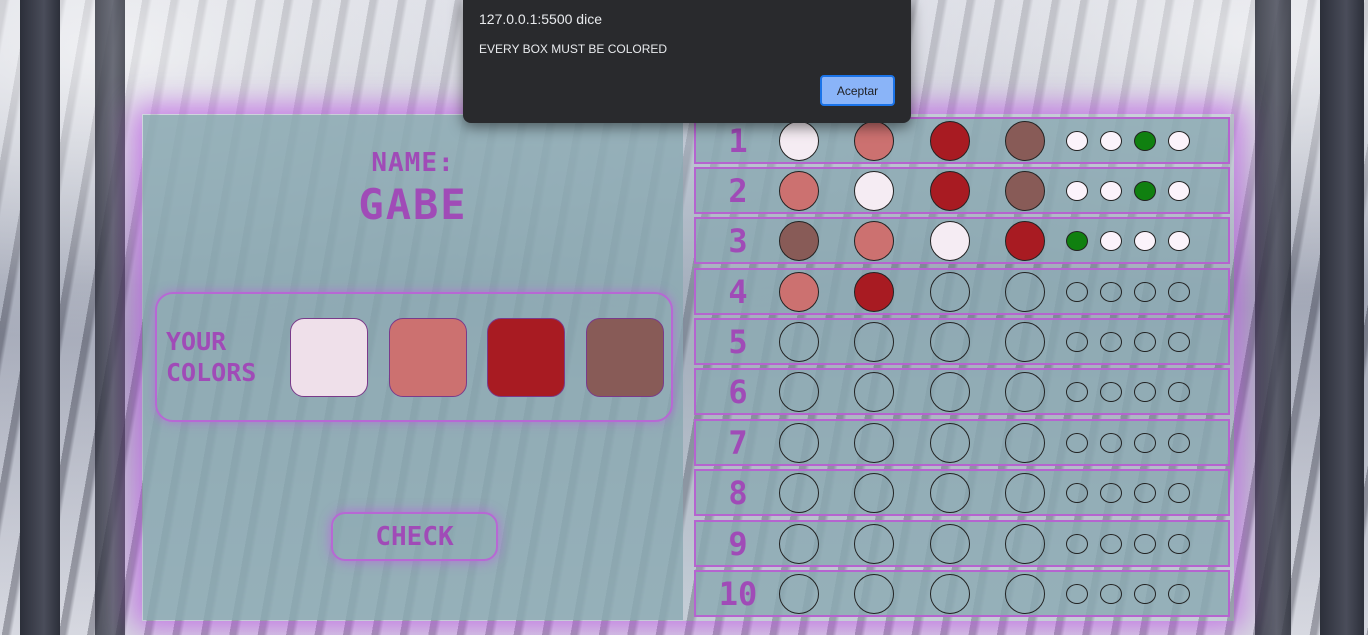 The height and width of the screenshot is (635, 1368). Describe the element at coordinates (738, 342) in the screenshot. I see `row-number: 5` at that location.